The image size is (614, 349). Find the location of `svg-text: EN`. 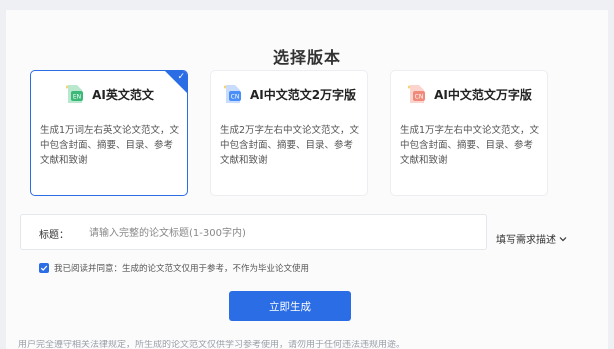

svg-text: EN is located at coordinates (77, 97).